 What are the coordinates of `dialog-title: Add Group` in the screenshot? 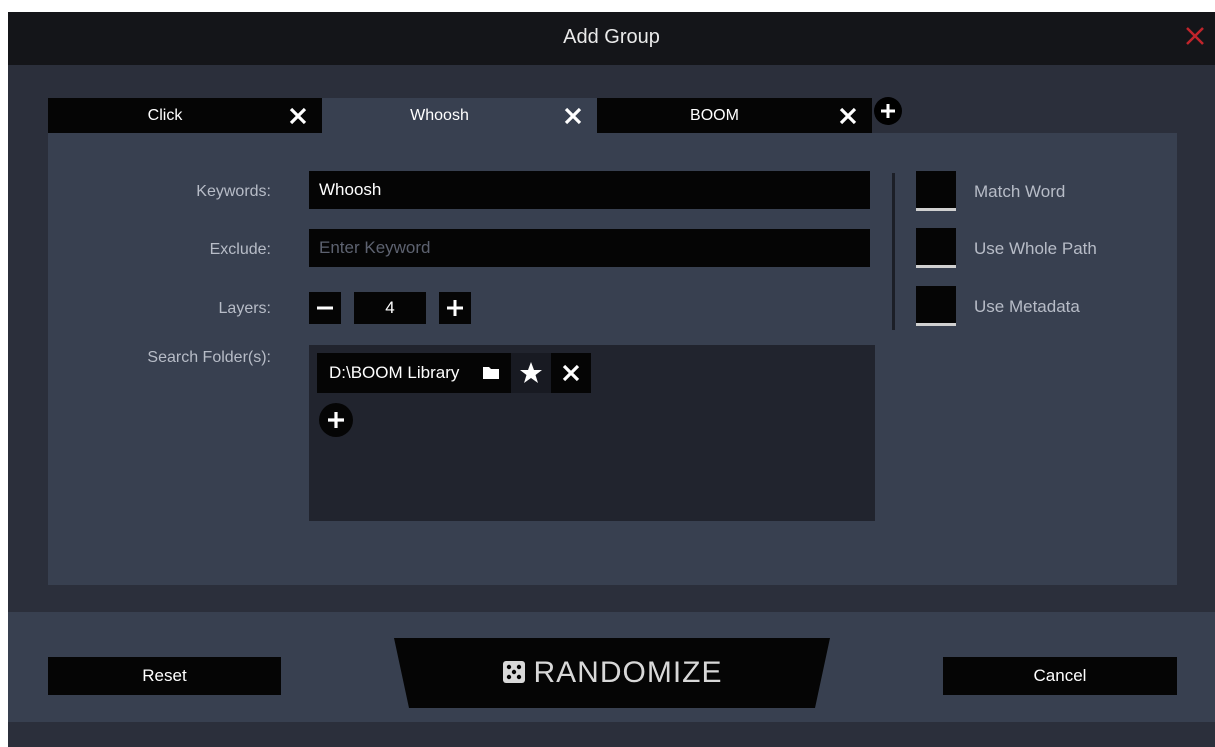 It's located at (611, 37).